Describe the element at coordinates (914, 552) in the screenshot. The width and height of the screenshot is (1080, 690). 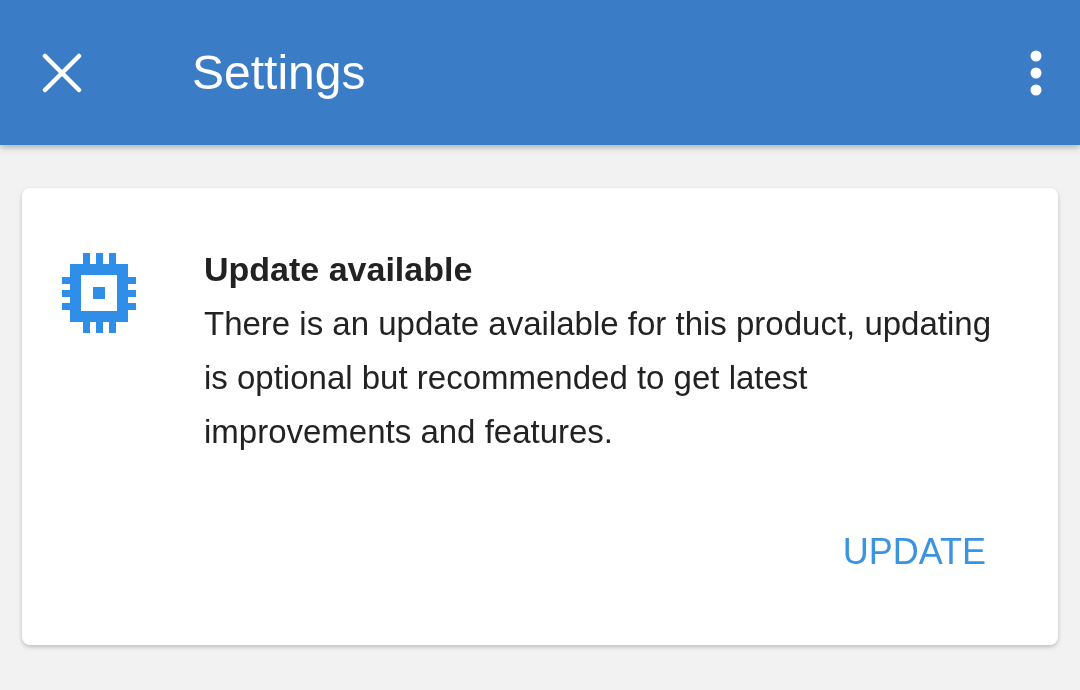
I see `update-button: UPDATE` at that location.